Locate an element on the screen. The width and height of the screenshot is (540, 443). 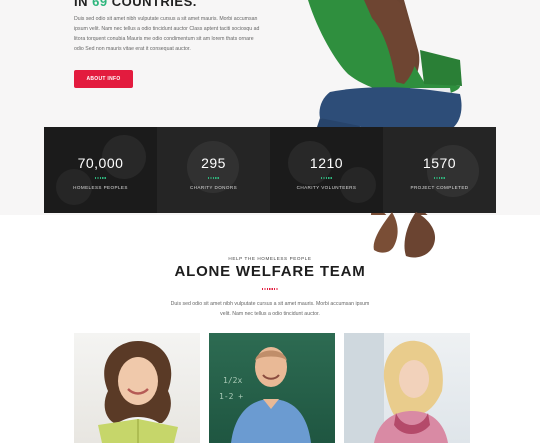
stat-label: CHARITY VOLUNTEERS is located at coordinates (326, 187).